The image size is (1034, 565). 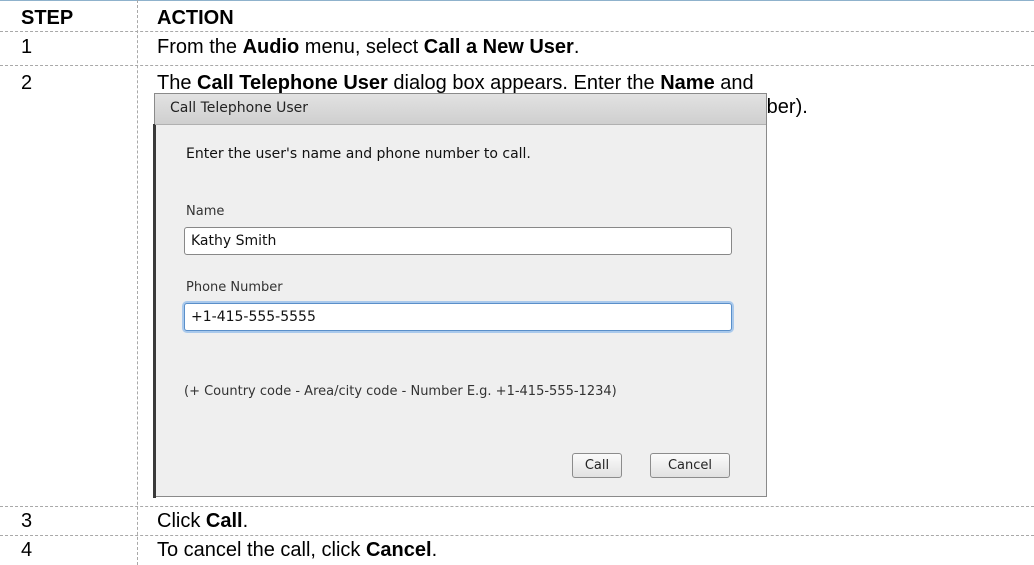 What do you see at coordinates (460, 109) in the screenshot?
I see `dialog-titlebar: Call Telephone User` at bounding box center [460, 109].